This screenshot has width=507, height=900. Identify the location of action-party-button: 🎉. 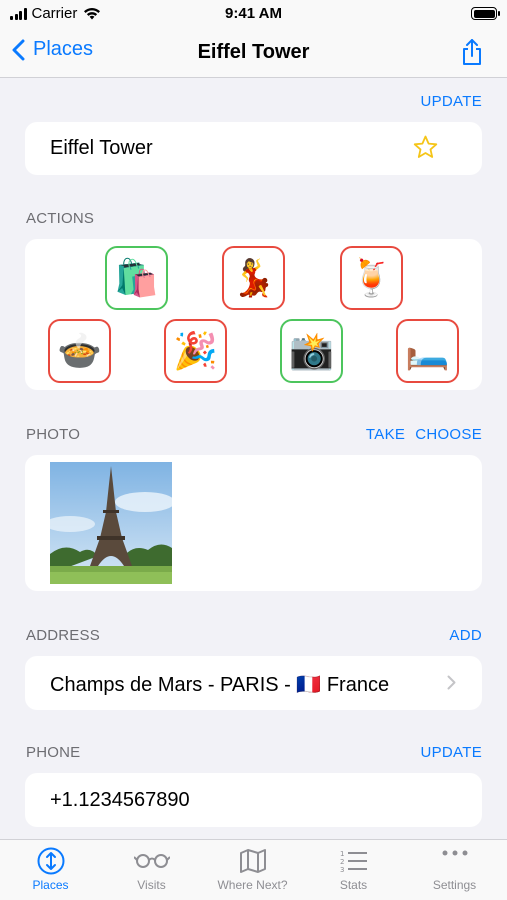
(195, 351).